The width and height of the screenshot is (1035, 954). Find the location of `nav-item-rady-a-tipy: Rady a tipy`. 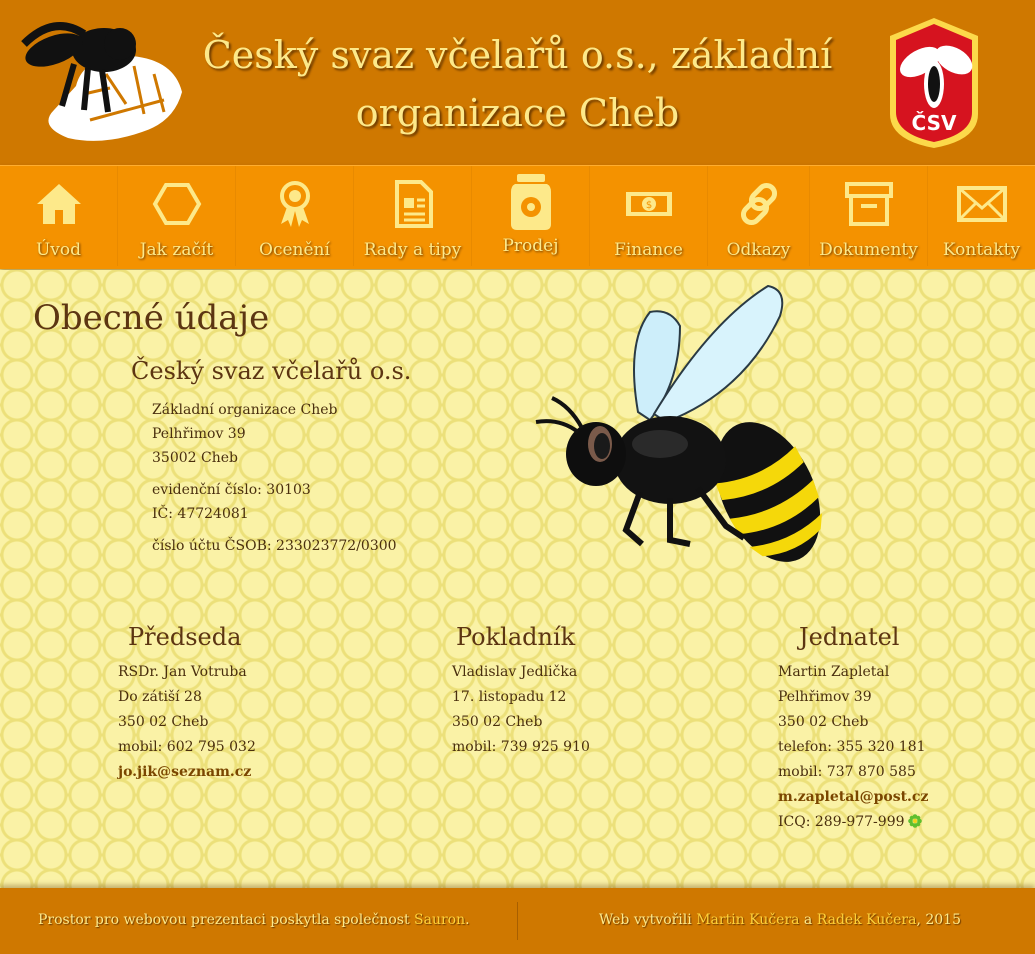

nav-item-rady-a-tipy: Rady a tipy is located at coordinates (413, 216).